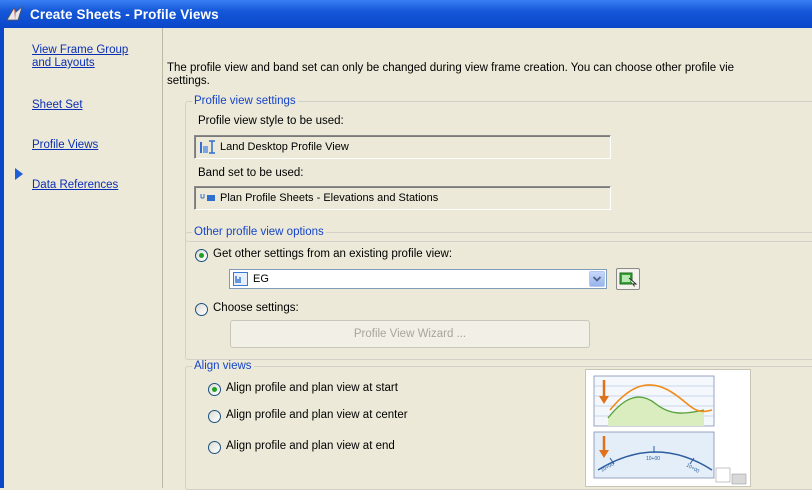  I want to click on choose-settings-label: Choose settings:, so click(256, 308).